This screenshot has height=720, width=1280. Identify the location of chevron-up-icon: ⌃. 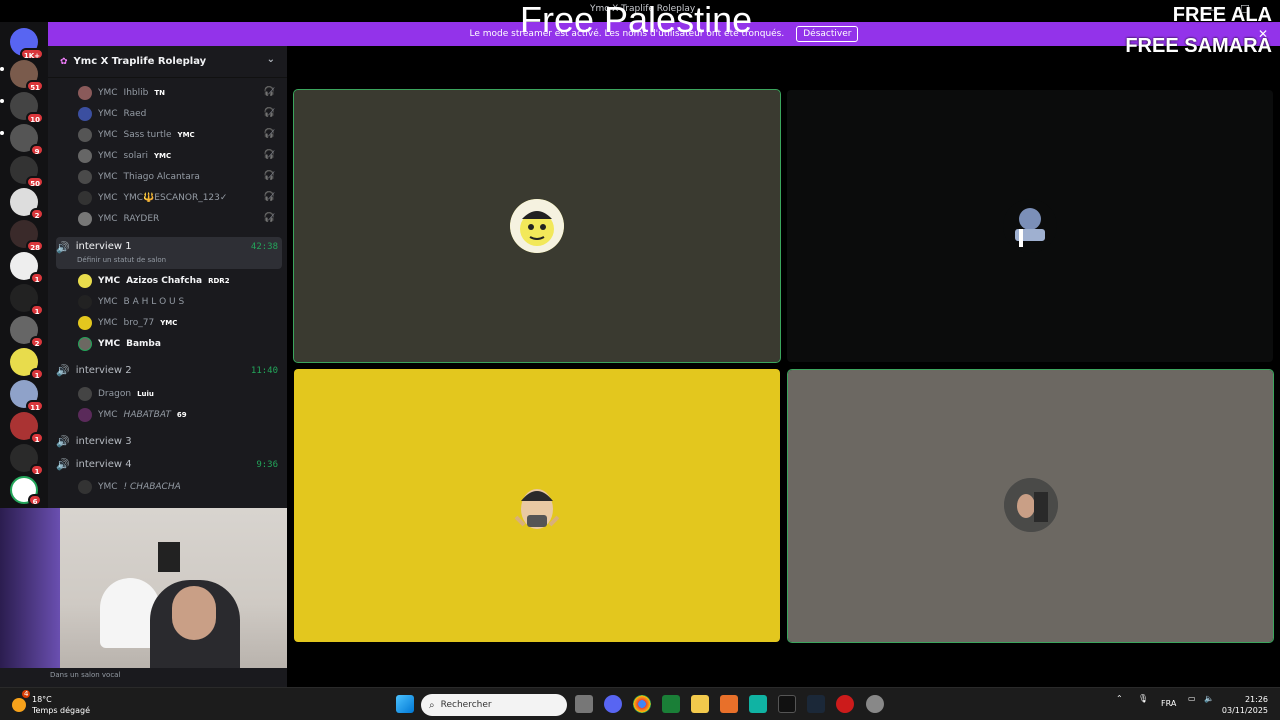
(1119, 698).